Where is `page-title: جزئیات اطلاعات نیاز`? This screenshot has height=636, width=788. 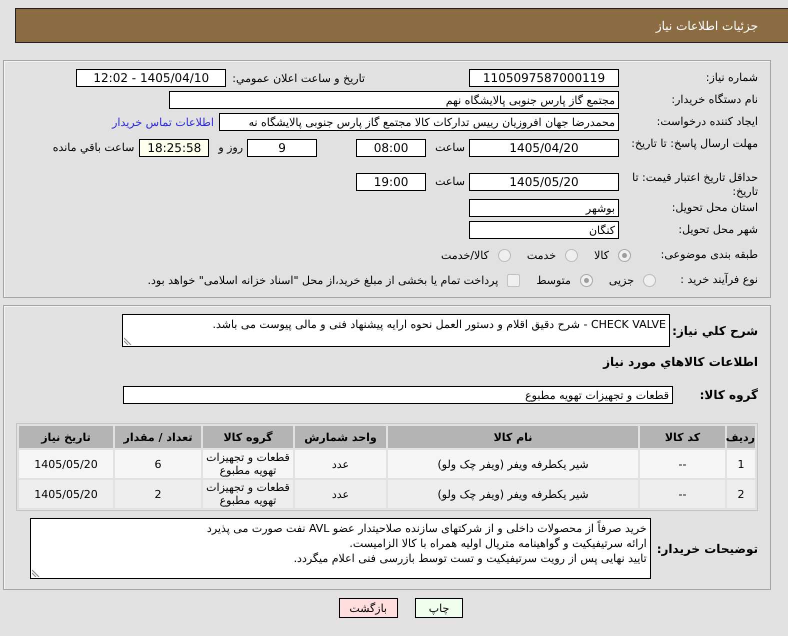
page-title: جزئیات اطلاعات نیاز is located at coordinates (707, 25).